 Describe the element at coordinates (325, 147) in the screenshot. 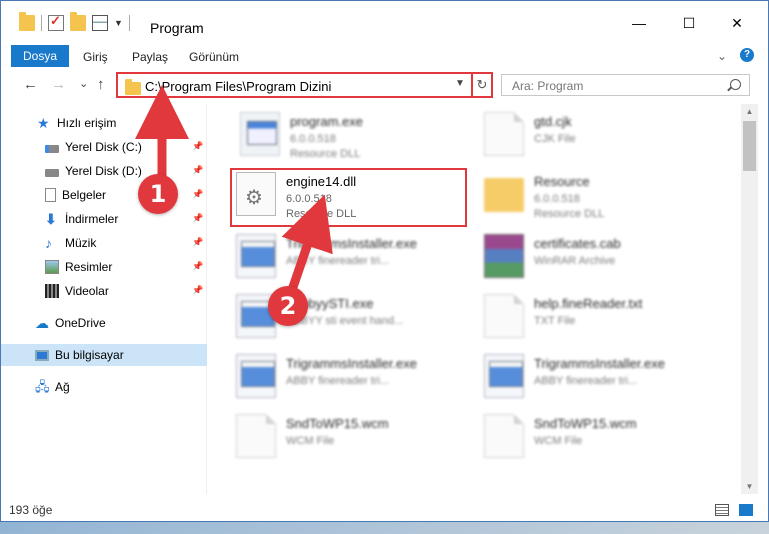

I see `file-meta: 6.0.0.518 Resource DLL` at that location.